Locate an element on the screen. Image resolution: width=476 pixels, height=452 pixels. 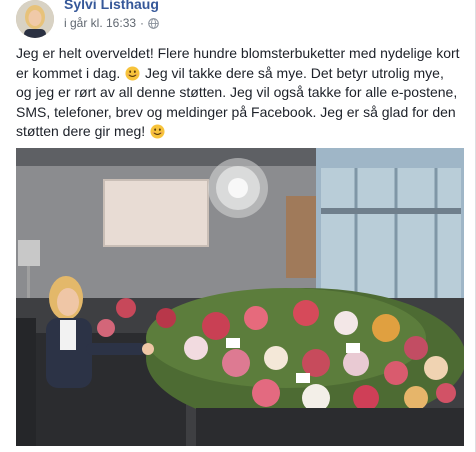
author-avatar is located at coordinates (35, 19).